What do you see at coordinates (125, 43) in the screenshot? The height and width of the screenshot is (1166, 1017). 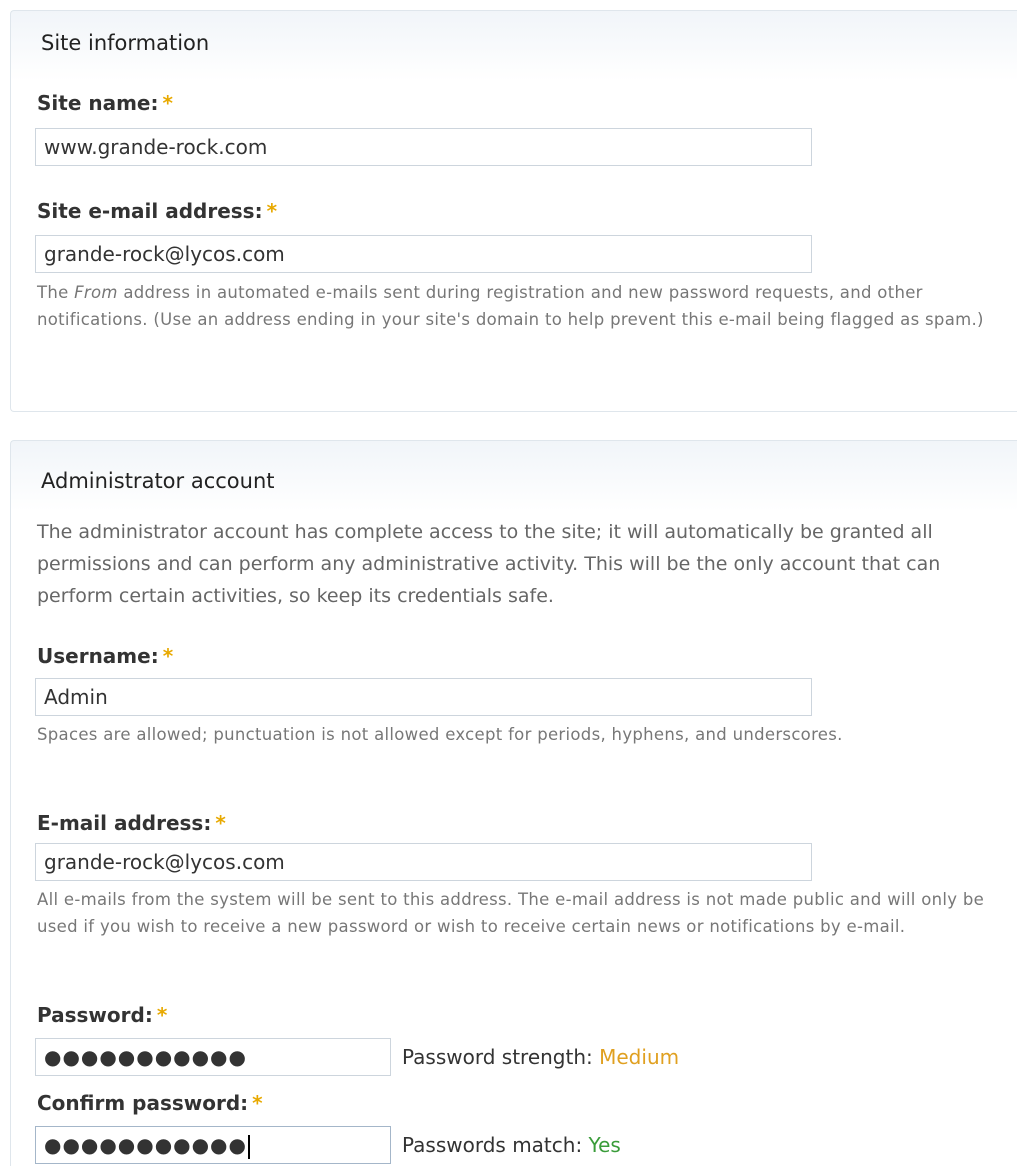 I see `site-information-legend: Site information` at bounding box center [125, 43].